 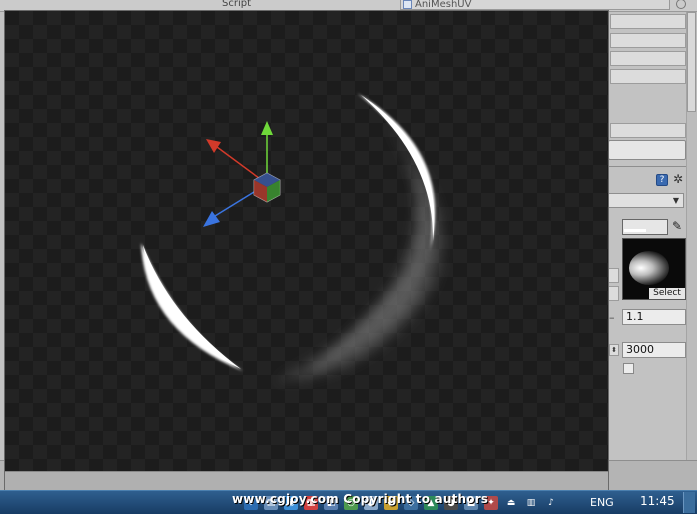 I want to click on script-icon, so click(x=407, y=4).